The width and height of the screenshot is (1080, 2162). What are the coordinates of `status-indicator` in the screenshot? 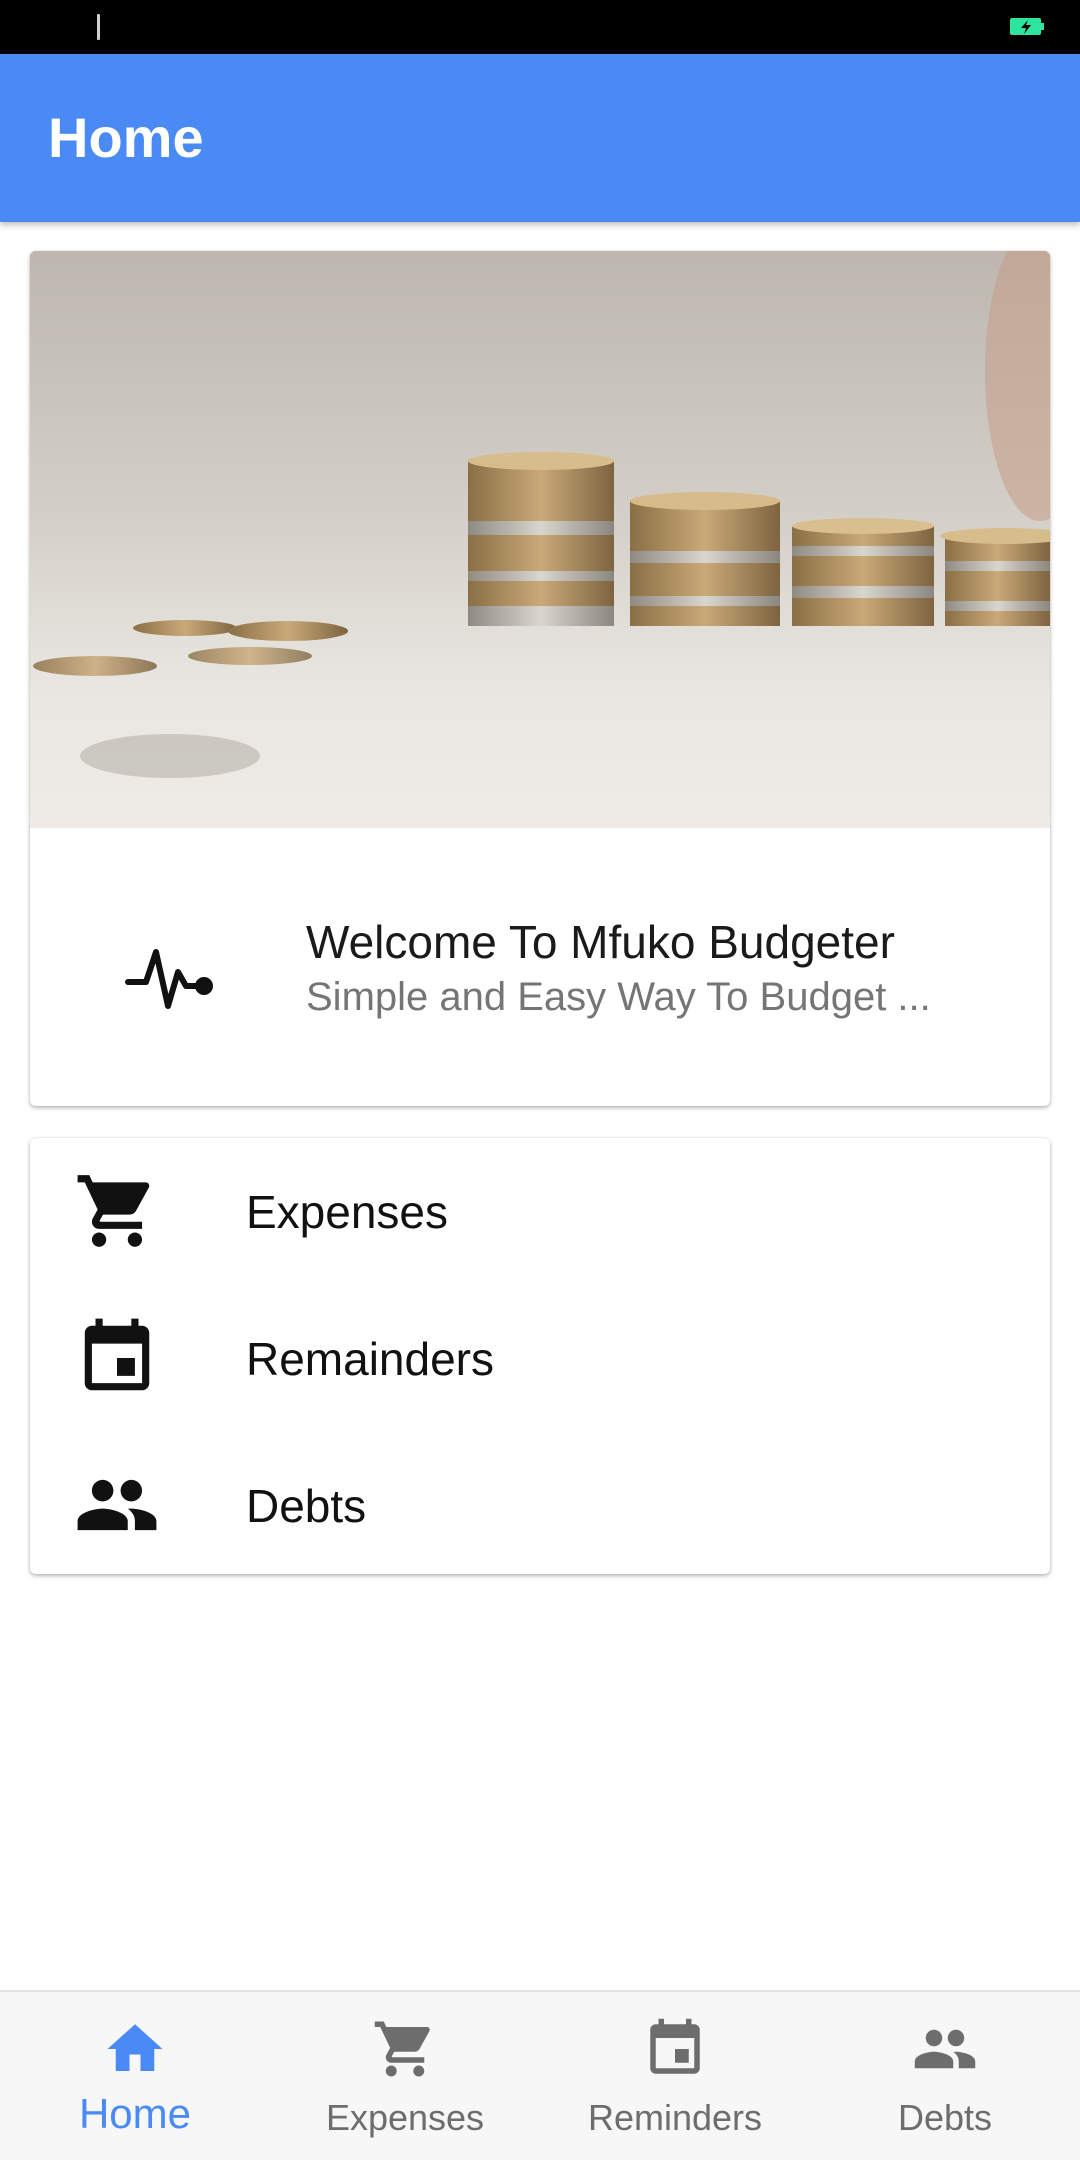 It's located at (98, 27).